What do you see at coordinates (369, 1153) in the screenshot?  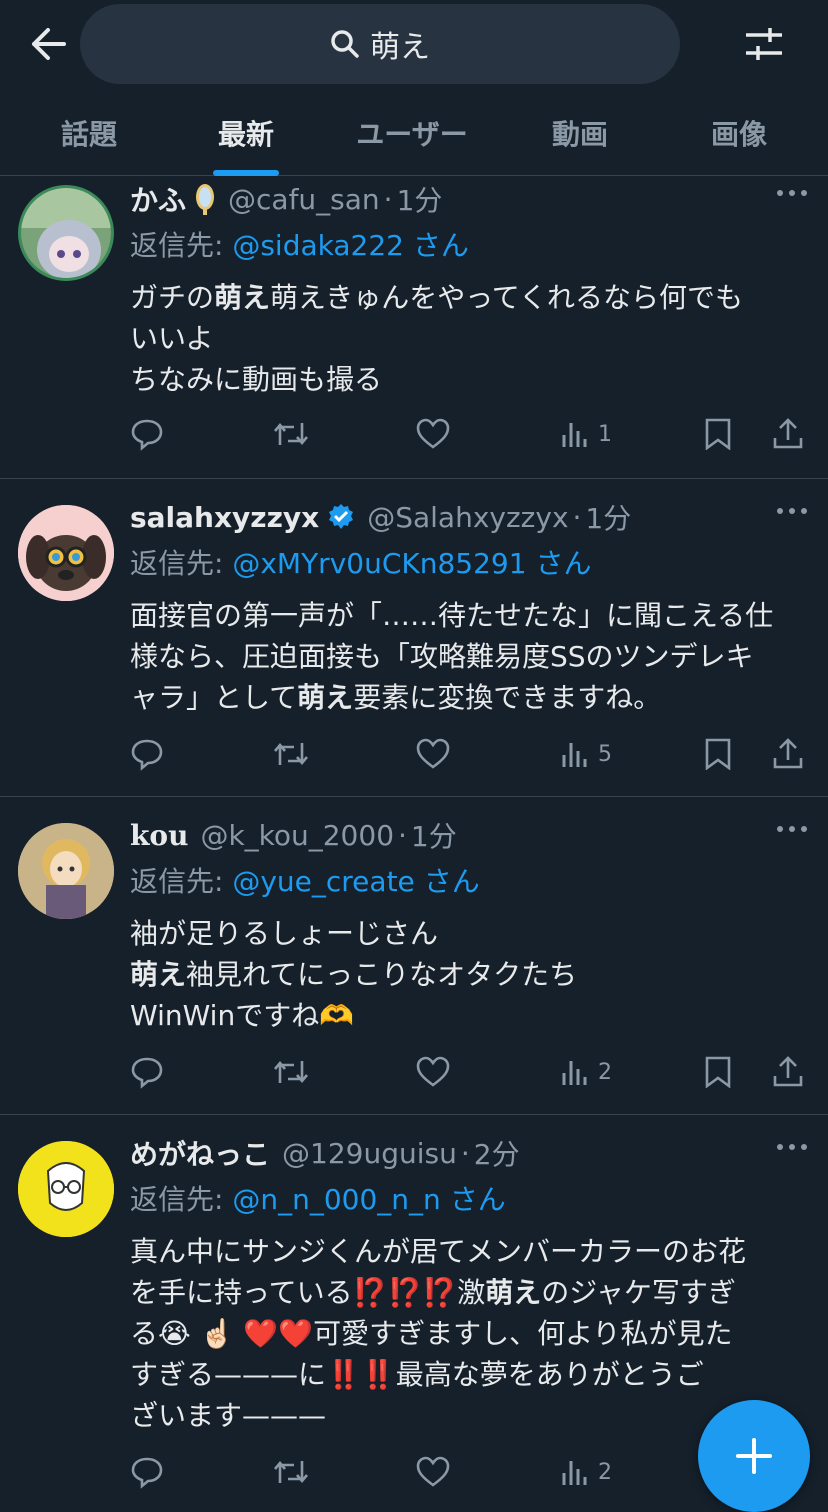 I see `user-handle: @129uguisu` at bounding box center [369, 1153].